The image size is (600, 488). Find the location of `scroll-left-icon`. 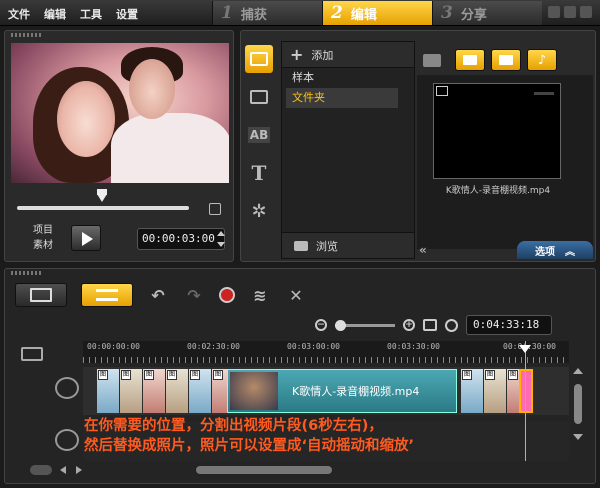

scroll-left-icon is located at coordinates (63, 470).